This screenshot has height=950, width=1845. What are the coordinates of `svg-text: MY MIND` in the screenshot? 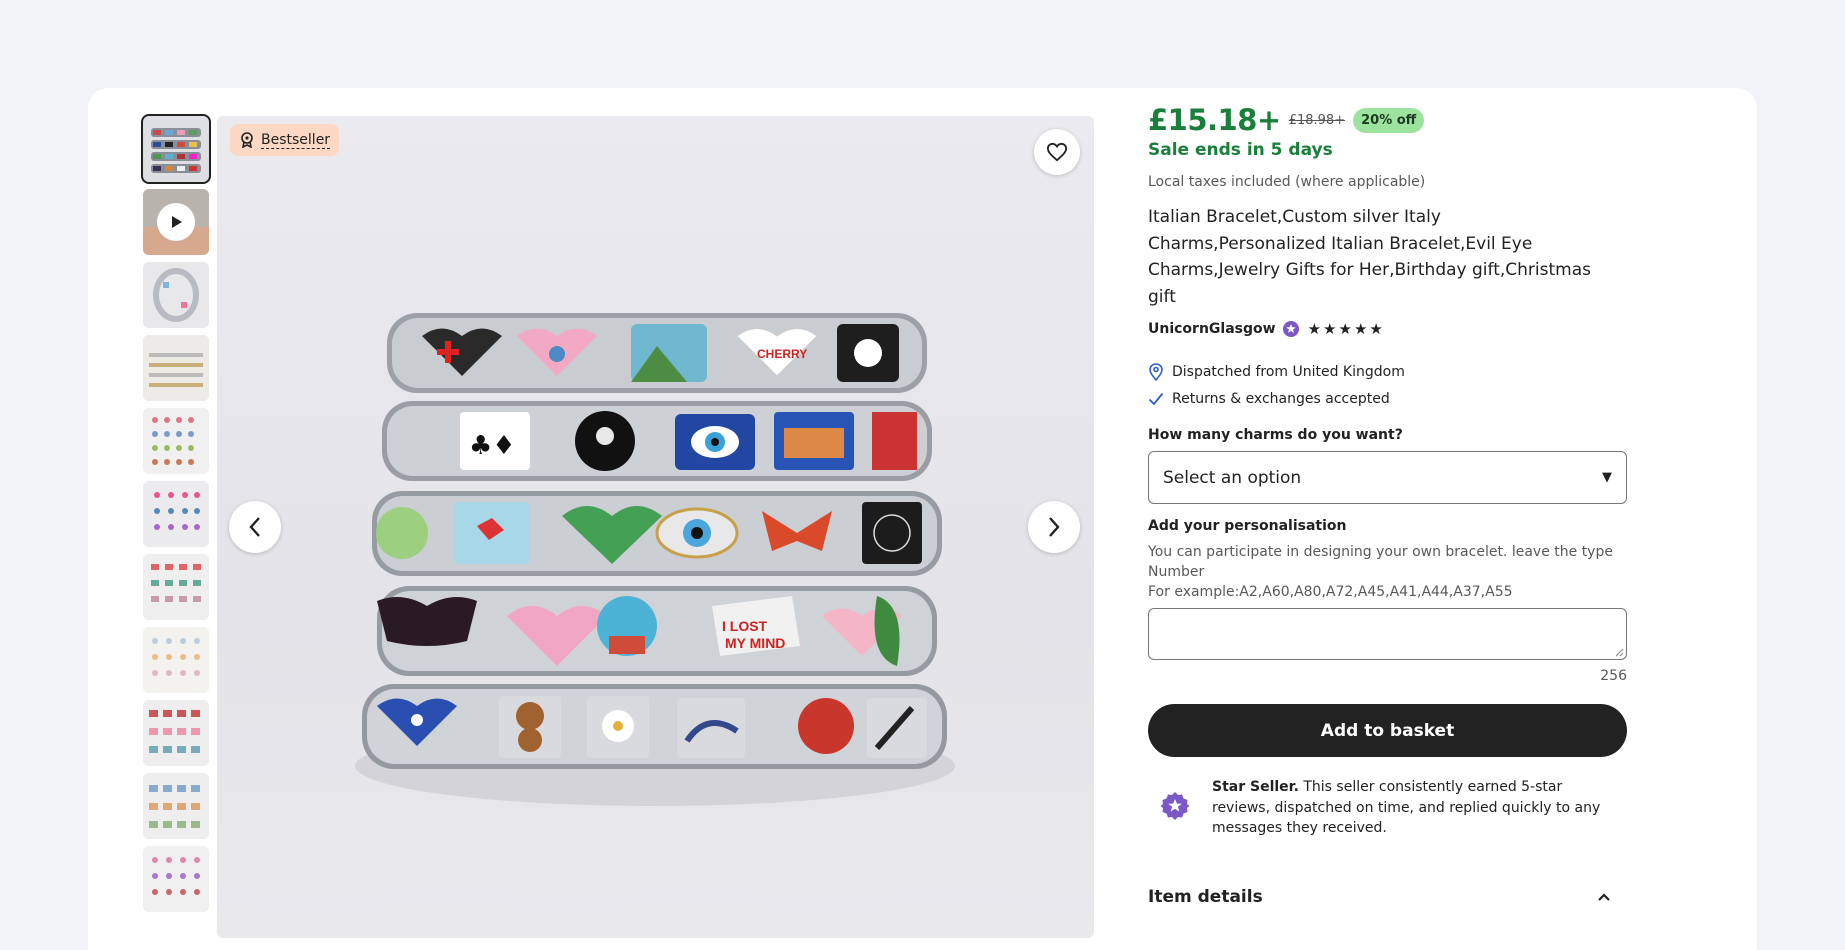 It's located at (755, 643).